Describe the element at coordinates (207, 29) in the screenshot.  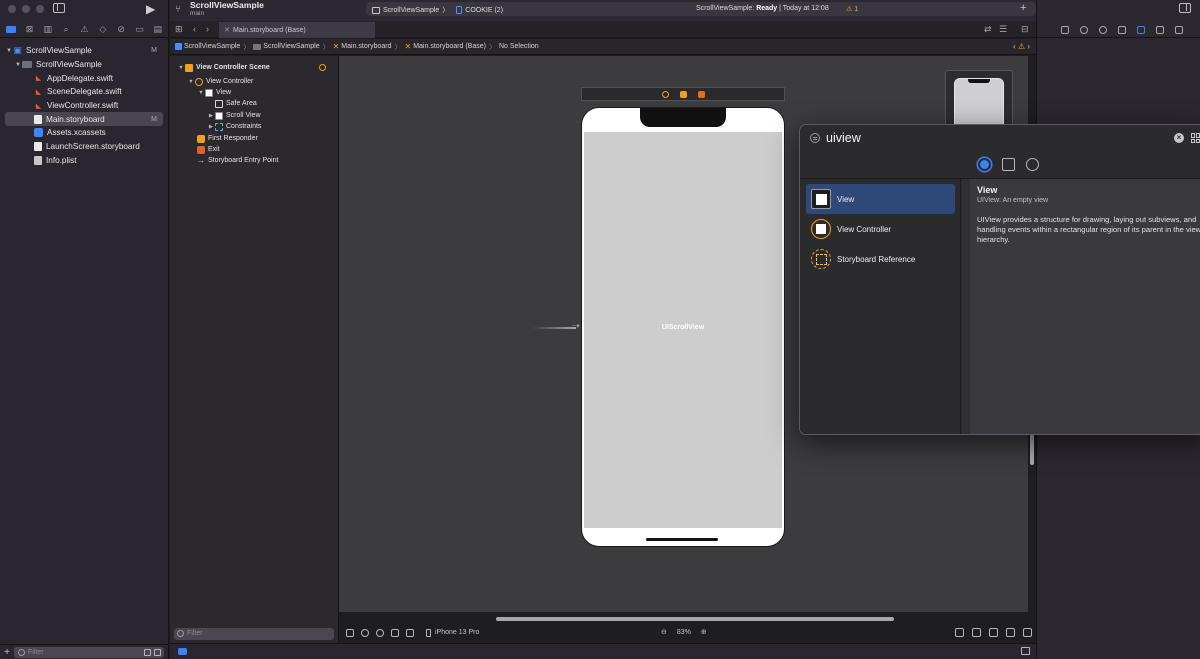
I see `forward-chevron-icon: ›` at that location.